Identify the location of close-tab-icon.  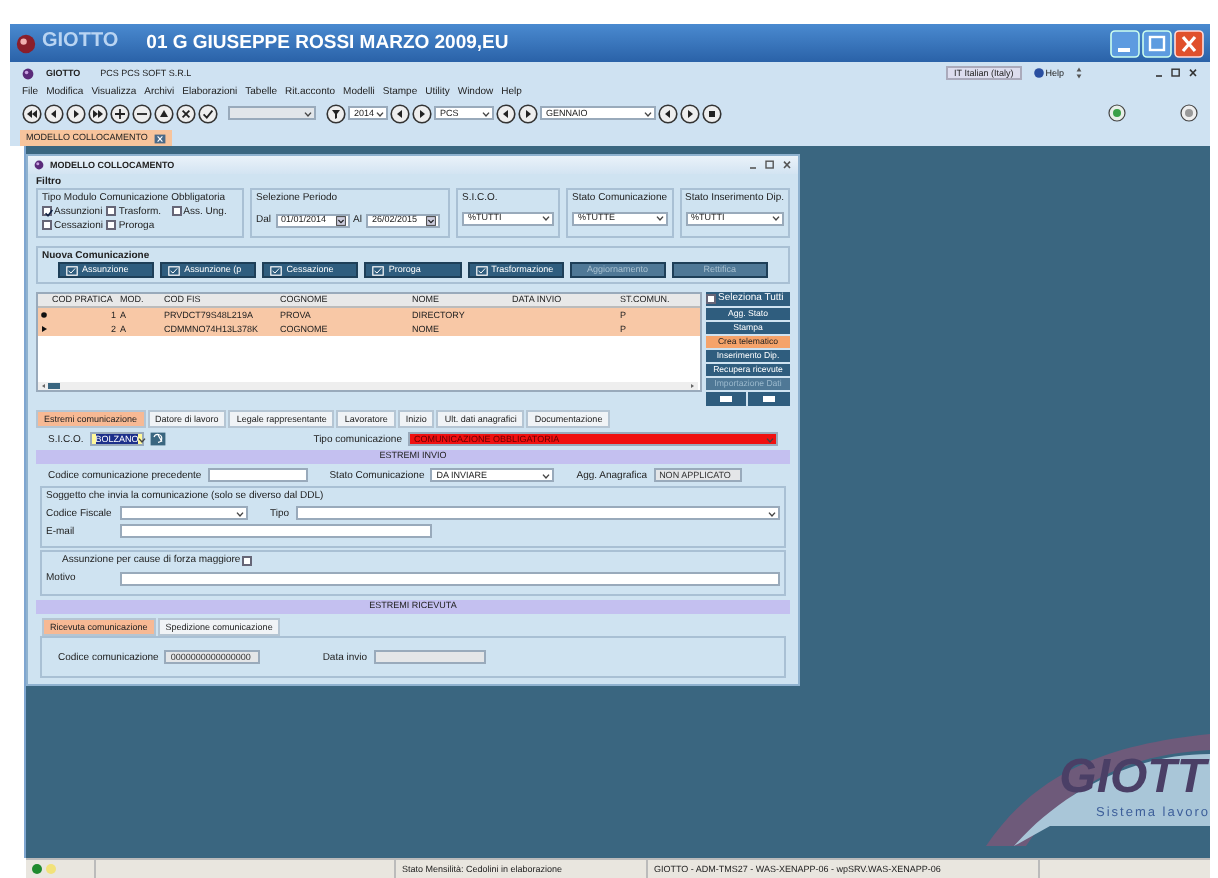
(159, 138).